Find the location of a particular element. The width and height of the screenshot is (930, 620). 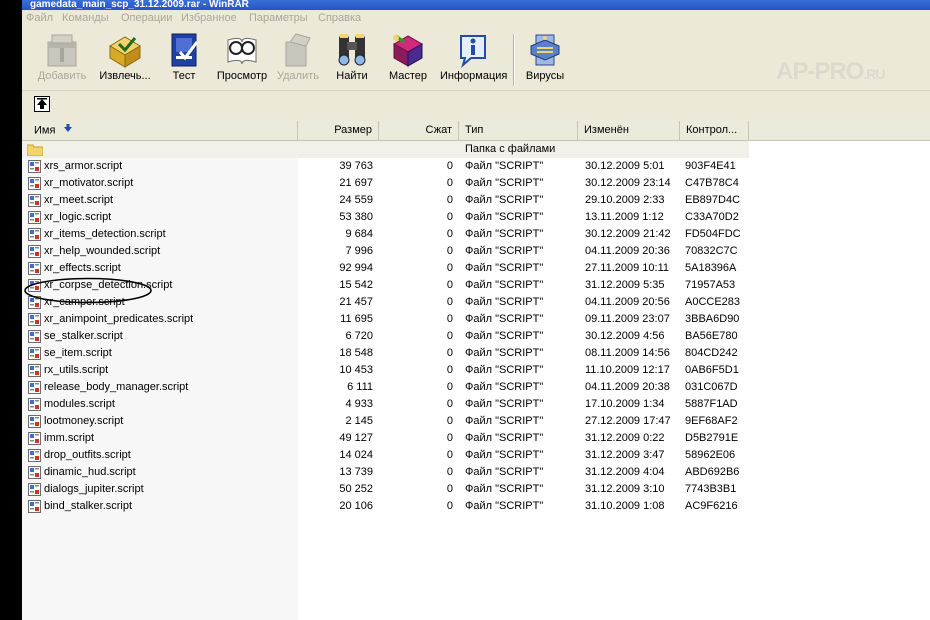

file-modified: 04.11.2009 20:38 is located at coordinates (627, 387).